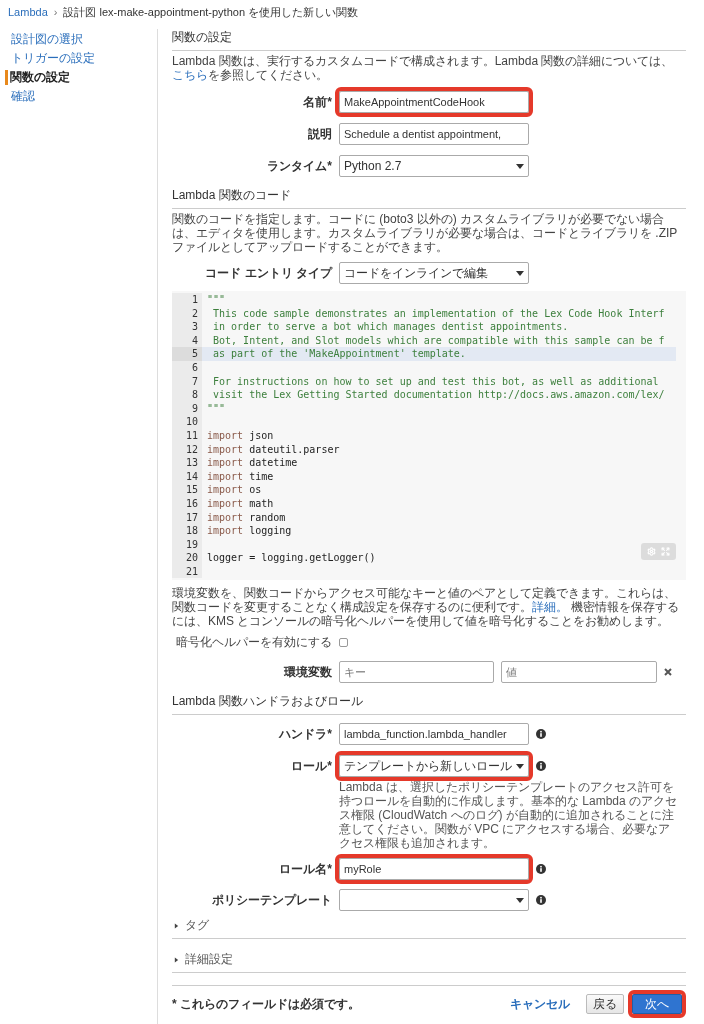 The width and height of the screenshot is (704, 1024). Describe the element at coordinates (82, 39) in the screenshot. I see `sidebar-item: 設計図の選択` at that location.